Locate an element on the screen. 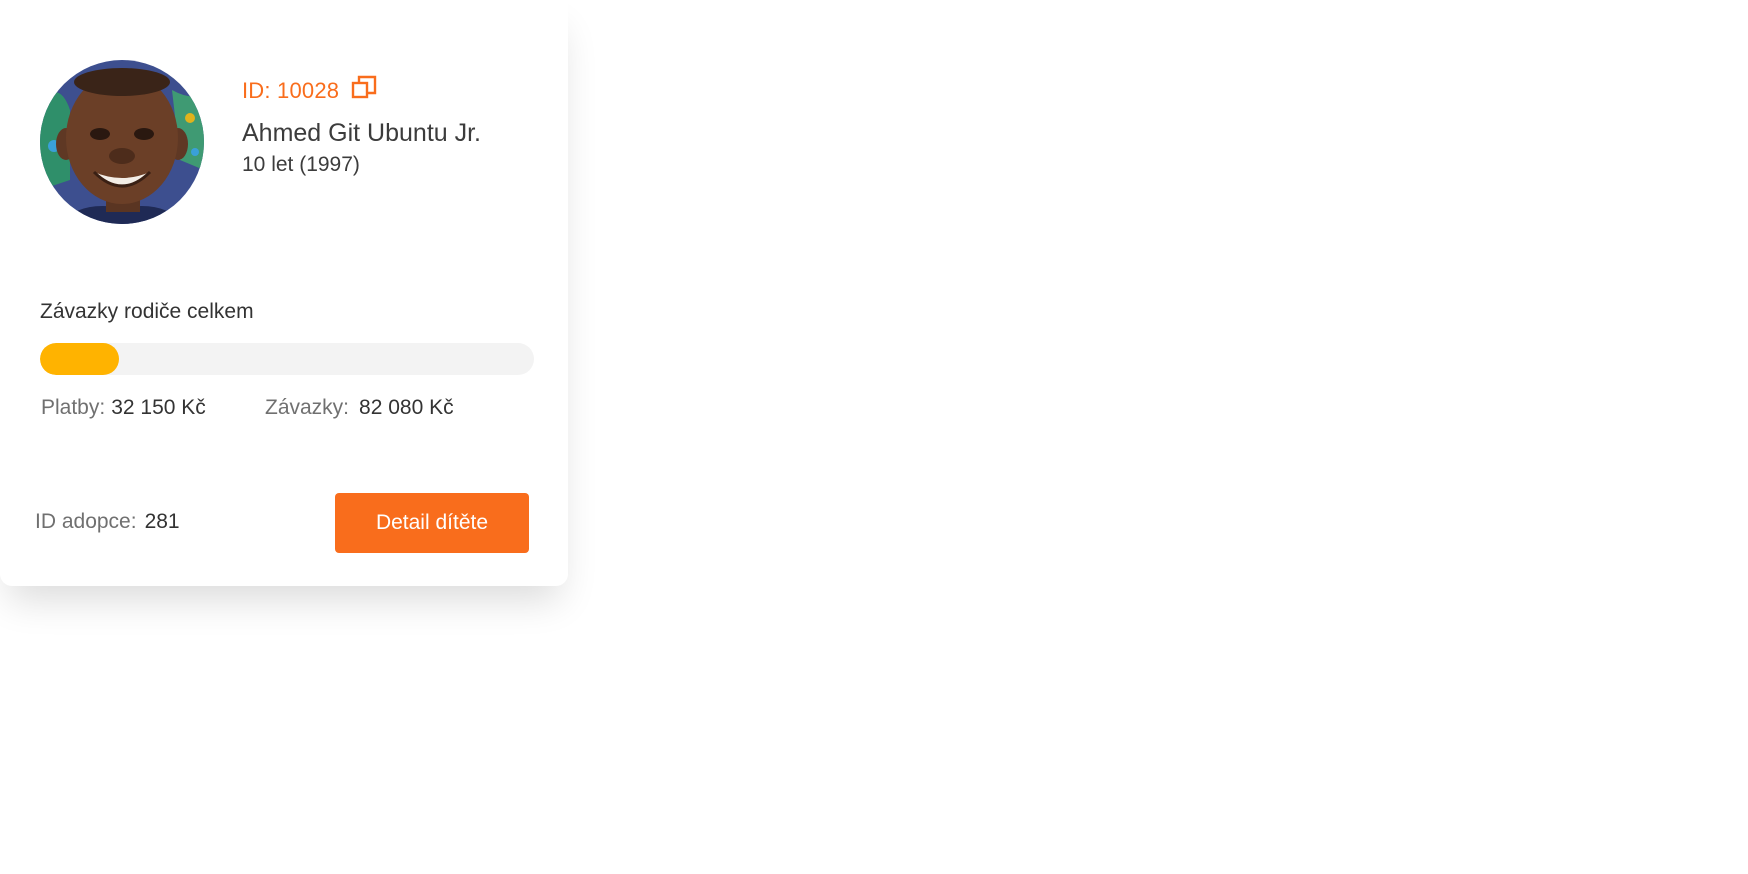  copy-icon is located at coordinates (364, 88).